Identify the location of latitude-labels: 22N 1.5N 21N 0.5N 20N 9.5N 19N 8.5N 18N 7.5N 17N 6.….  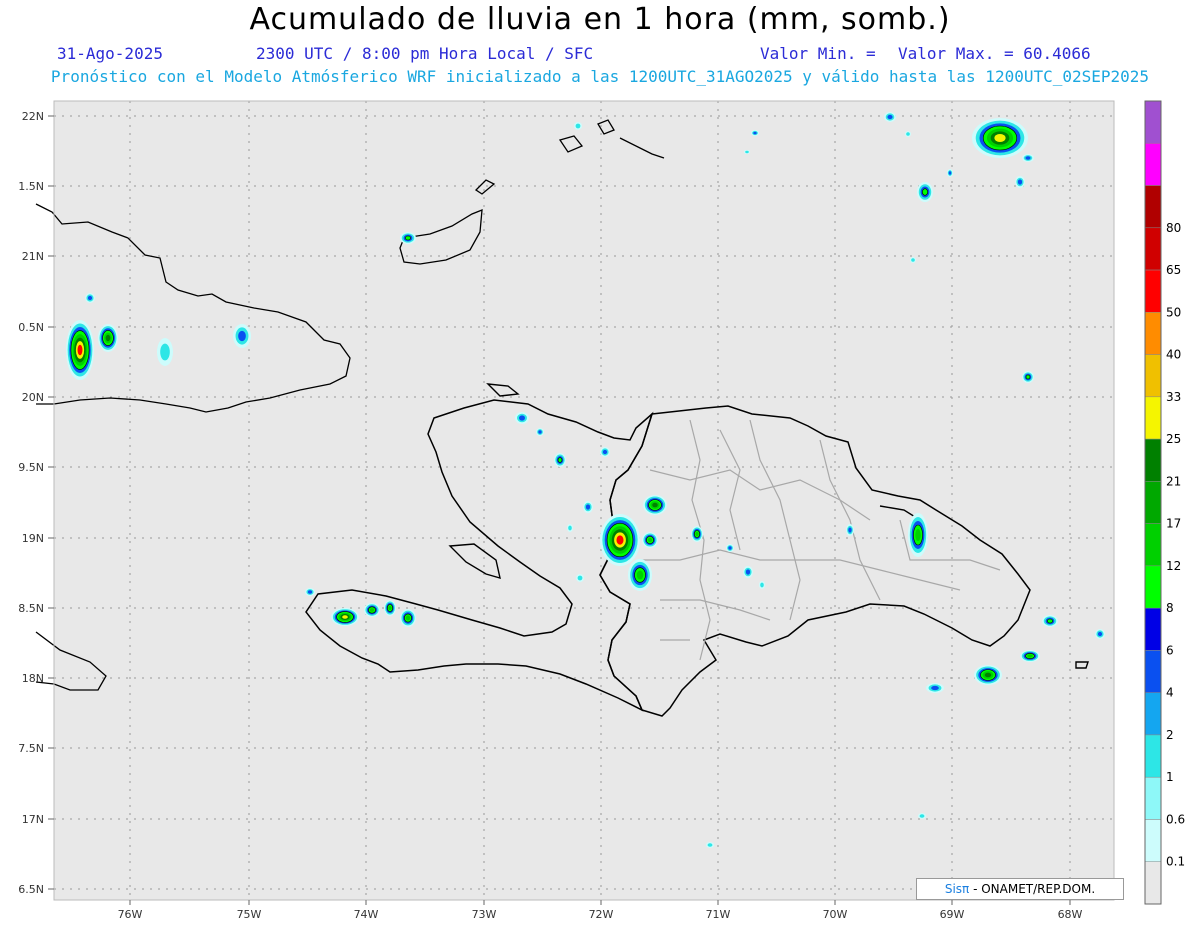
(36, 503).